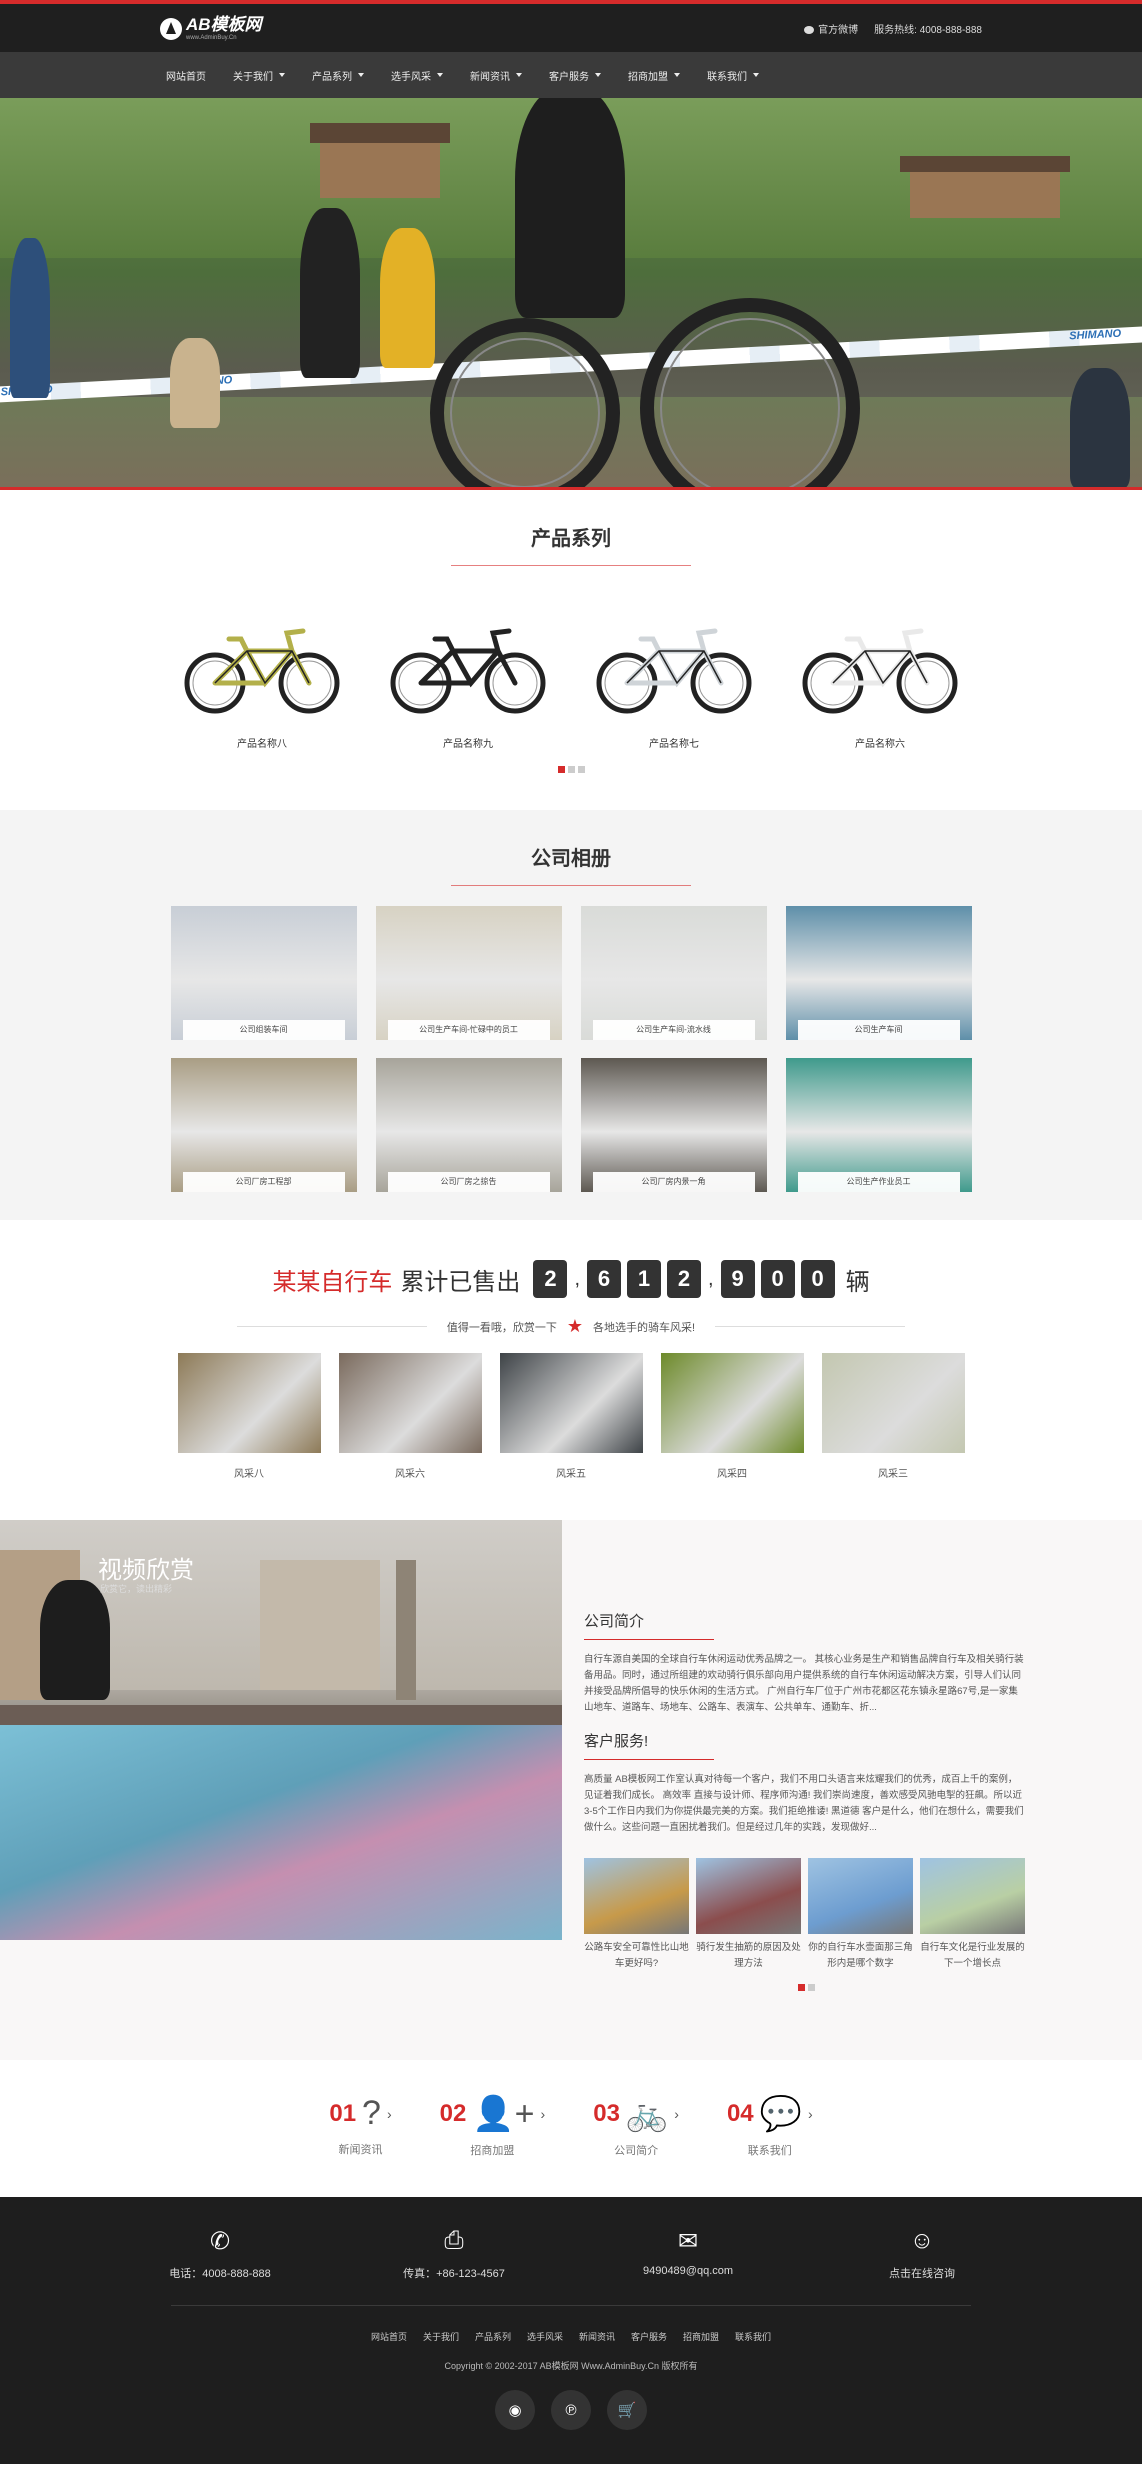  I want to click on album-photo: 公司生产作业员工, so click(878, 1125).